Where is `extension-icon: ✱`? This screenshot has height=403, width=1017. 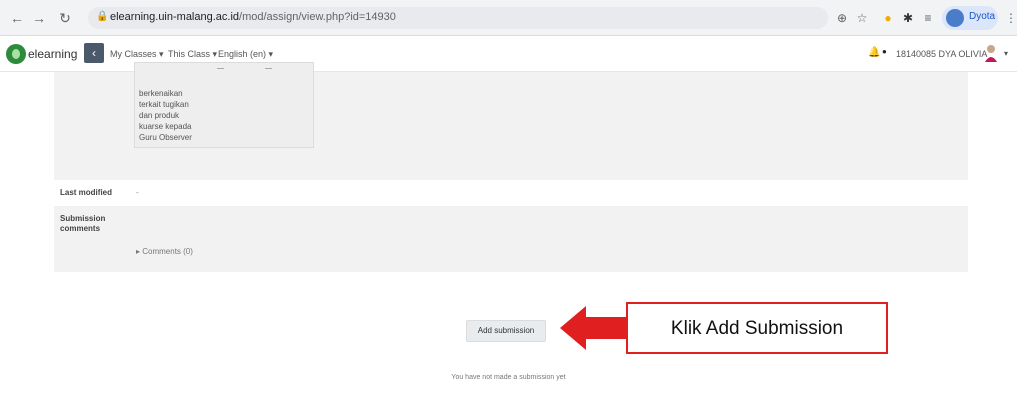
extension-icon: ✱ is located at coordinates (908, 18).